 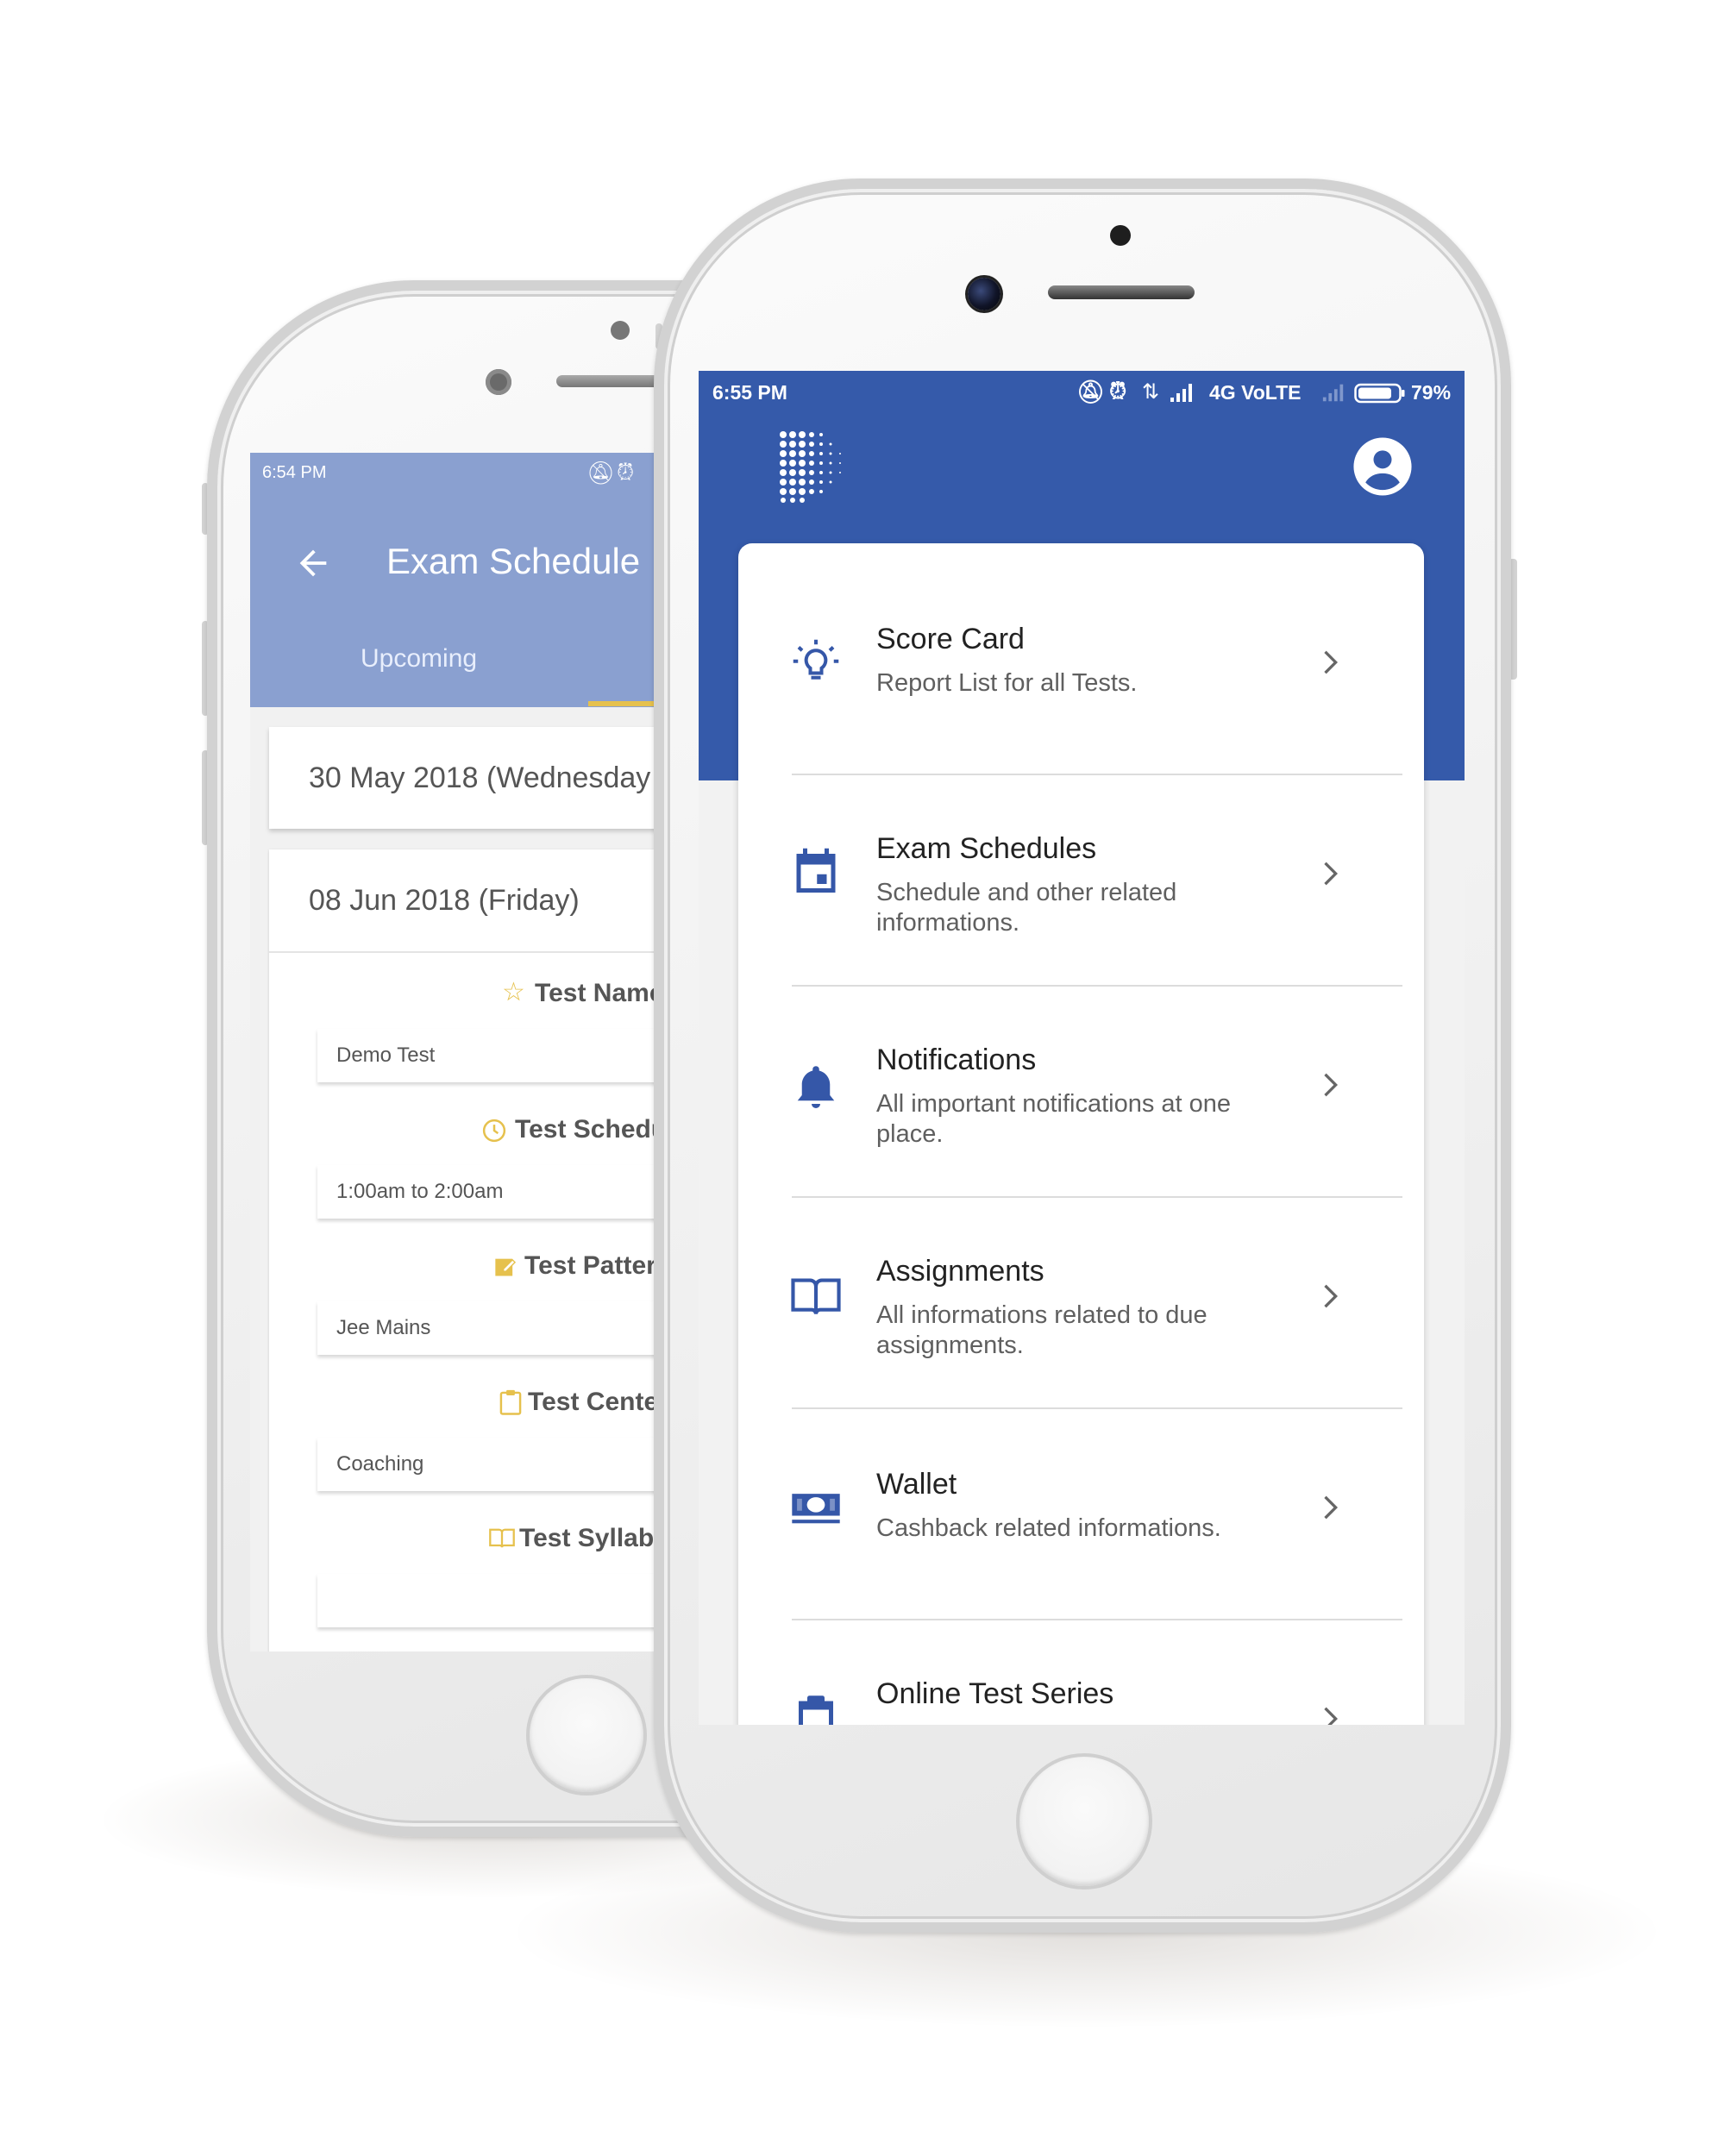 I want to click on back-phone-sensor, so click(x=621, y=330).